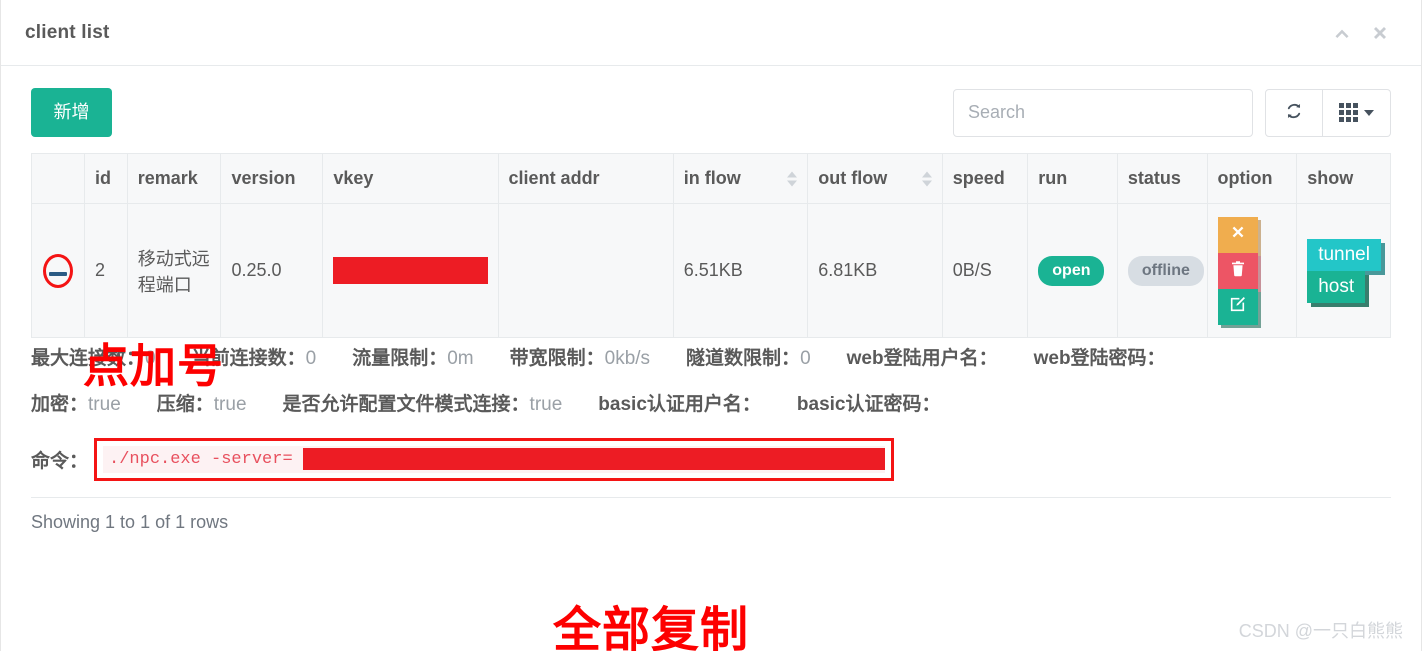 The image size is (1422, 651). I want to click on row-expand-toggle, so click(58, 270).